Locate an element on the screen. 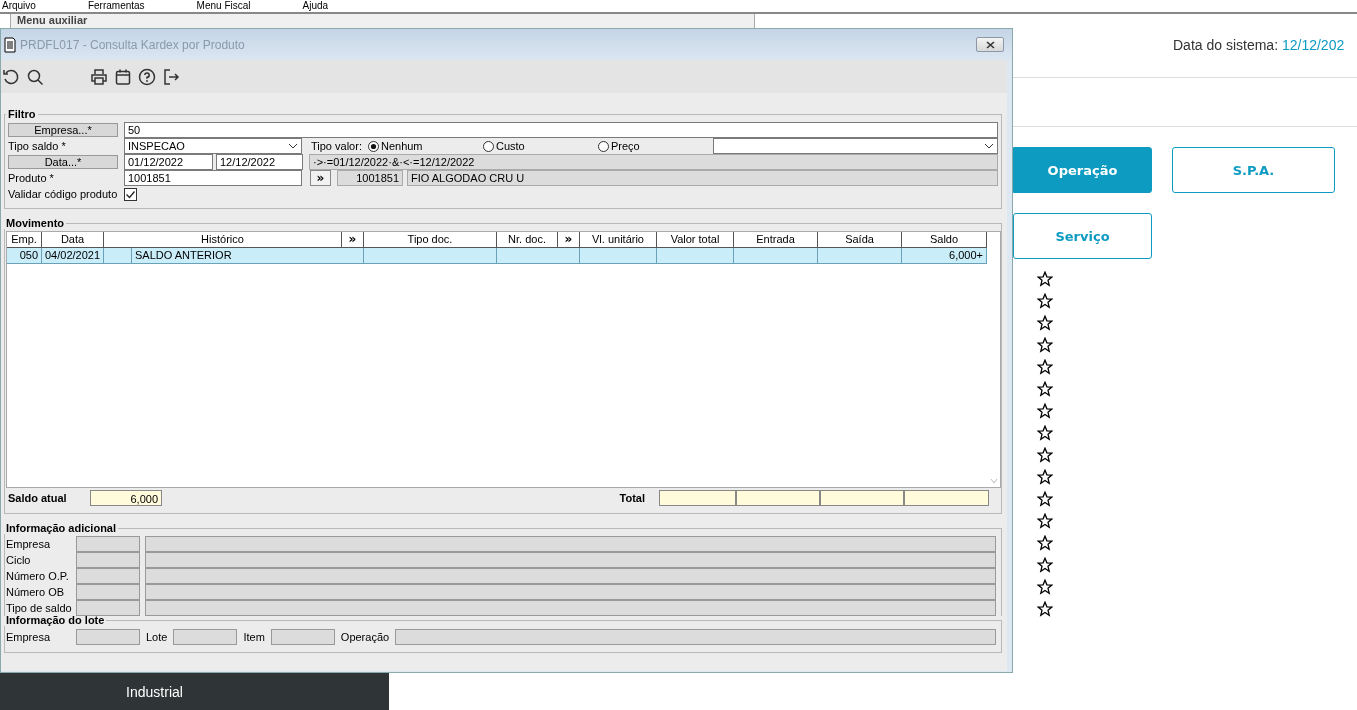  column-header: Vl. unitário is located at coordinates (618, 240).